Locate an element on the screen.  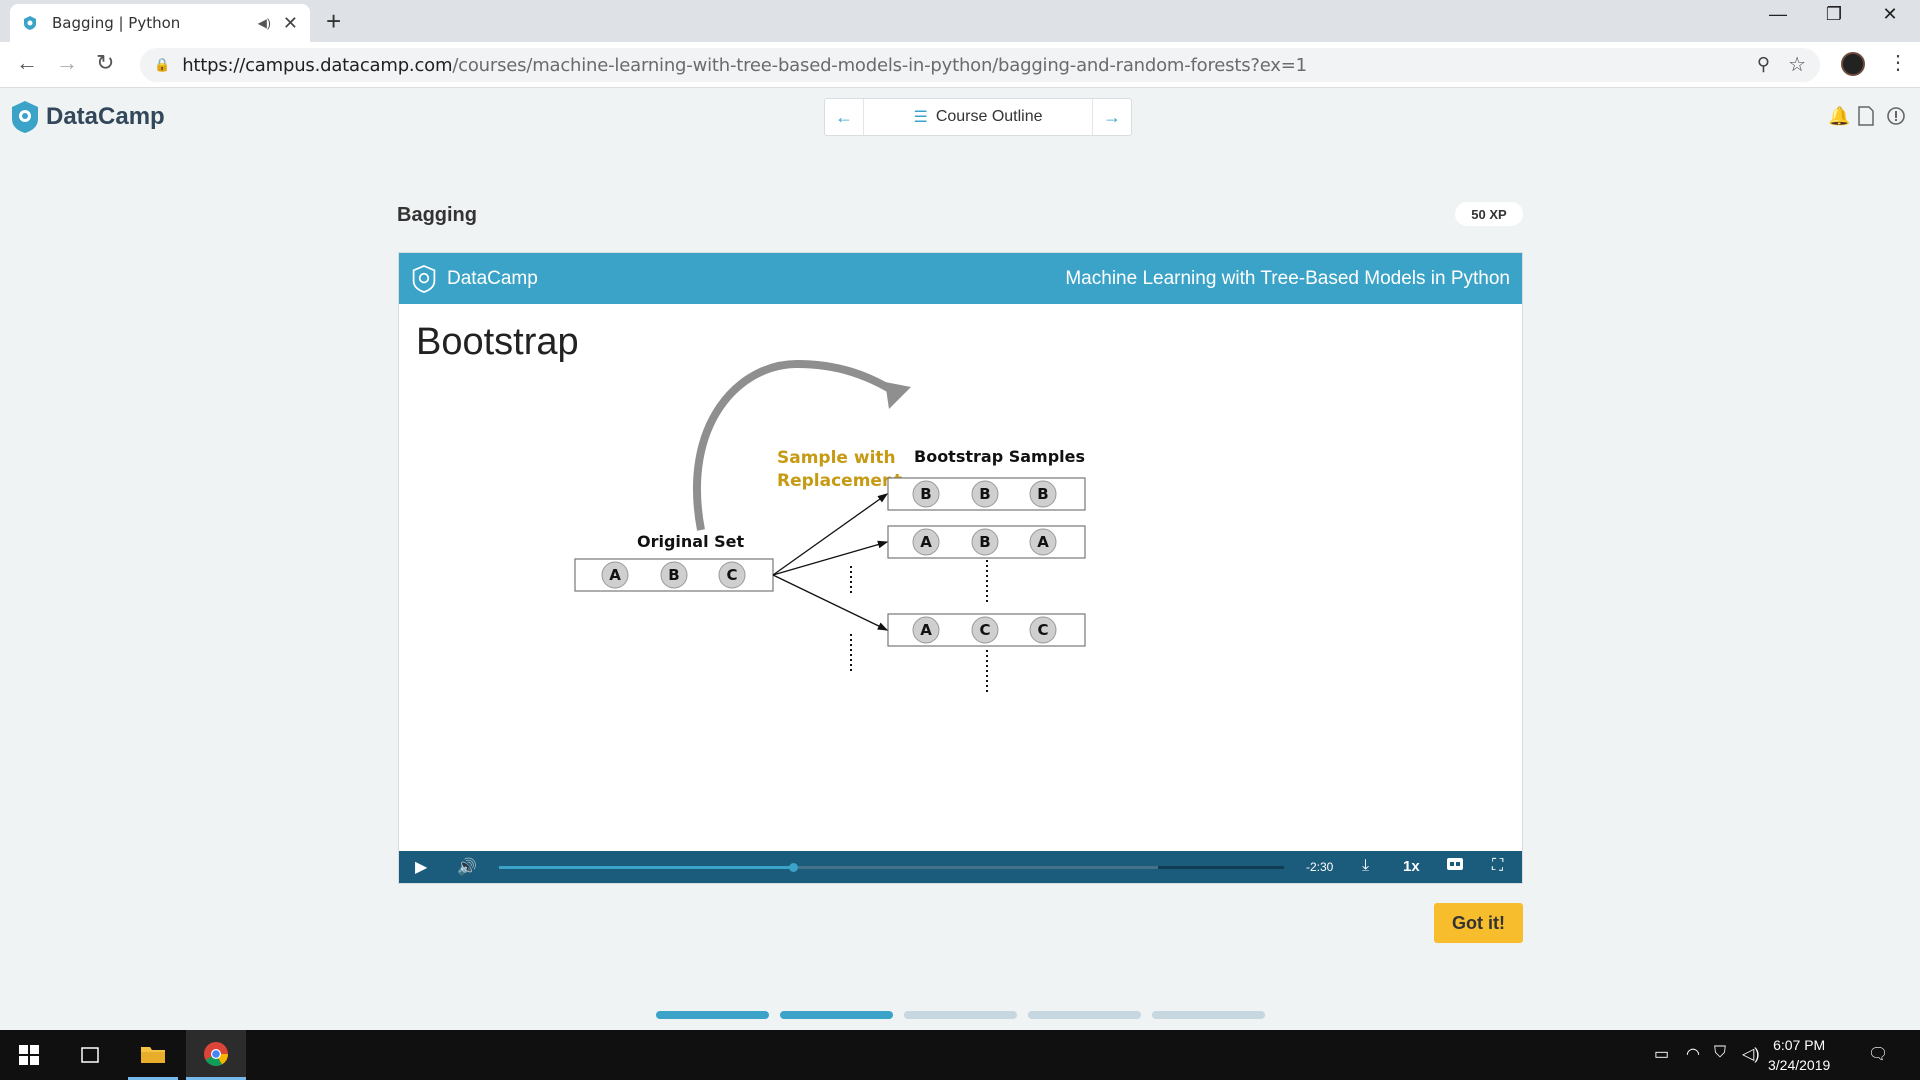
arrow-right-icon: → is located at coordinates (1112, 116).